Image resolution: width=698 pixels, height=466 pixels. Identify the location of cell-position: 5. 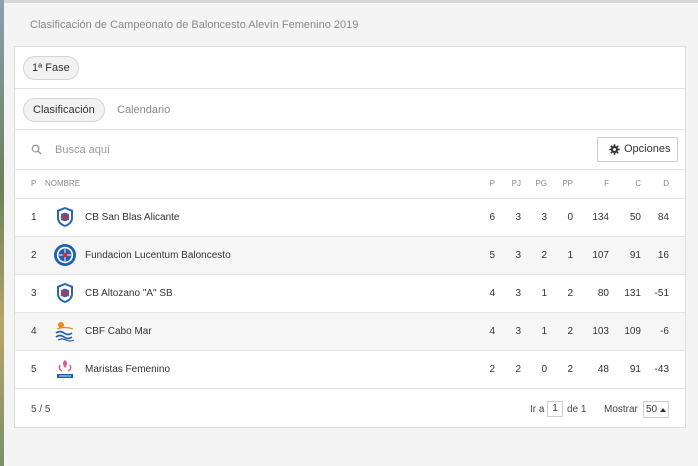
(30, 369).